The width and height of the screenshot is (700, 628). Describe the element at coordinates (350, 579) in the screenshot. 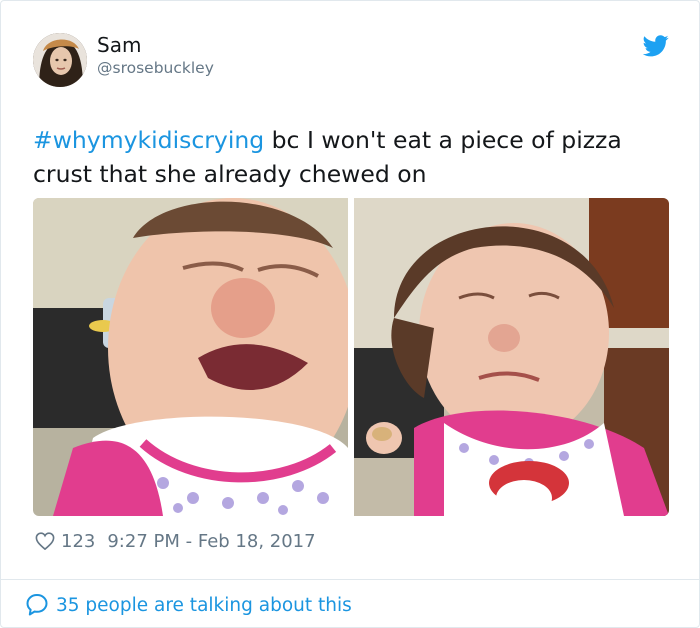

I see `footer-divider` at that location.